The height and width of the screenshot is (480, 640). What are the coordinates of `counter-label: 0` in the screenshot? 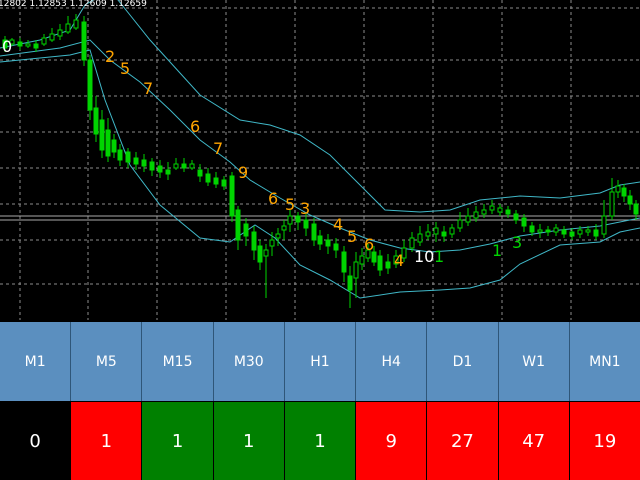 It's located at (7, 46).